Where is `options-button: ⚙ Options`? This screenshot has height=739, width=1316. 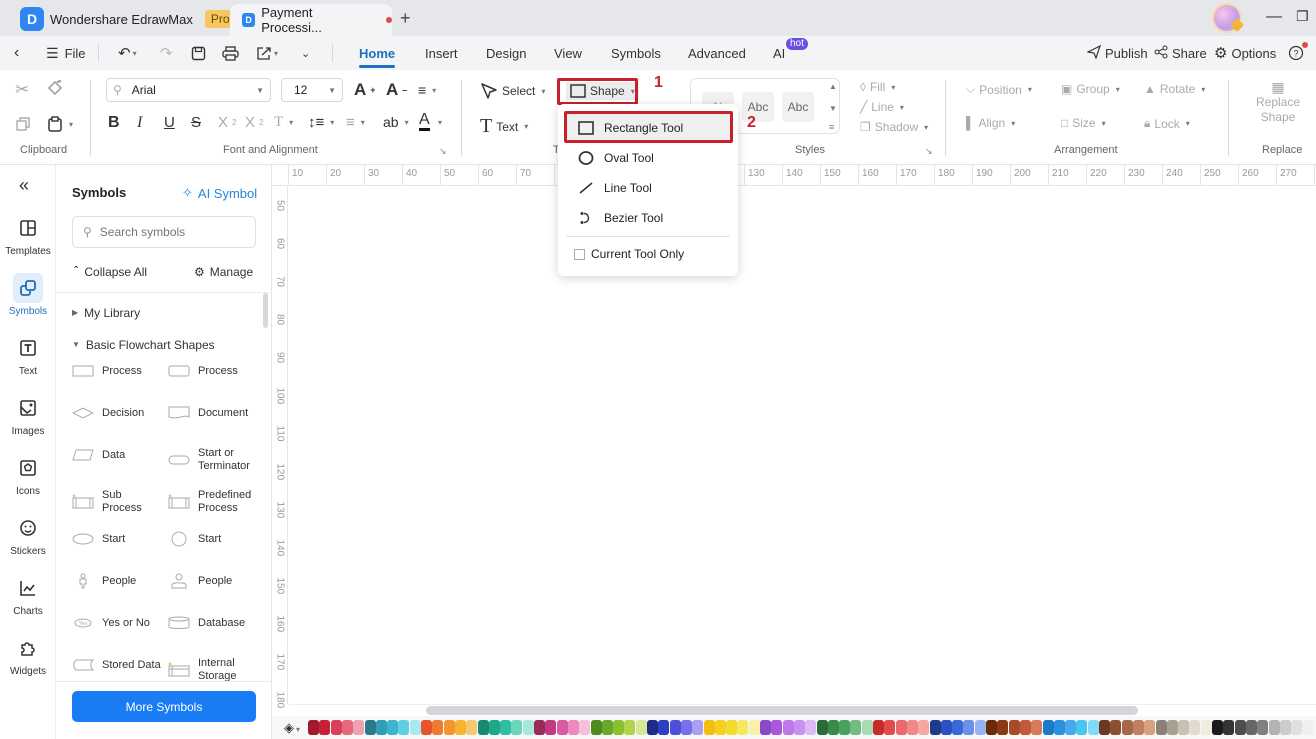
options-button: ⚙ Options is located at coordinates (1245, 53).